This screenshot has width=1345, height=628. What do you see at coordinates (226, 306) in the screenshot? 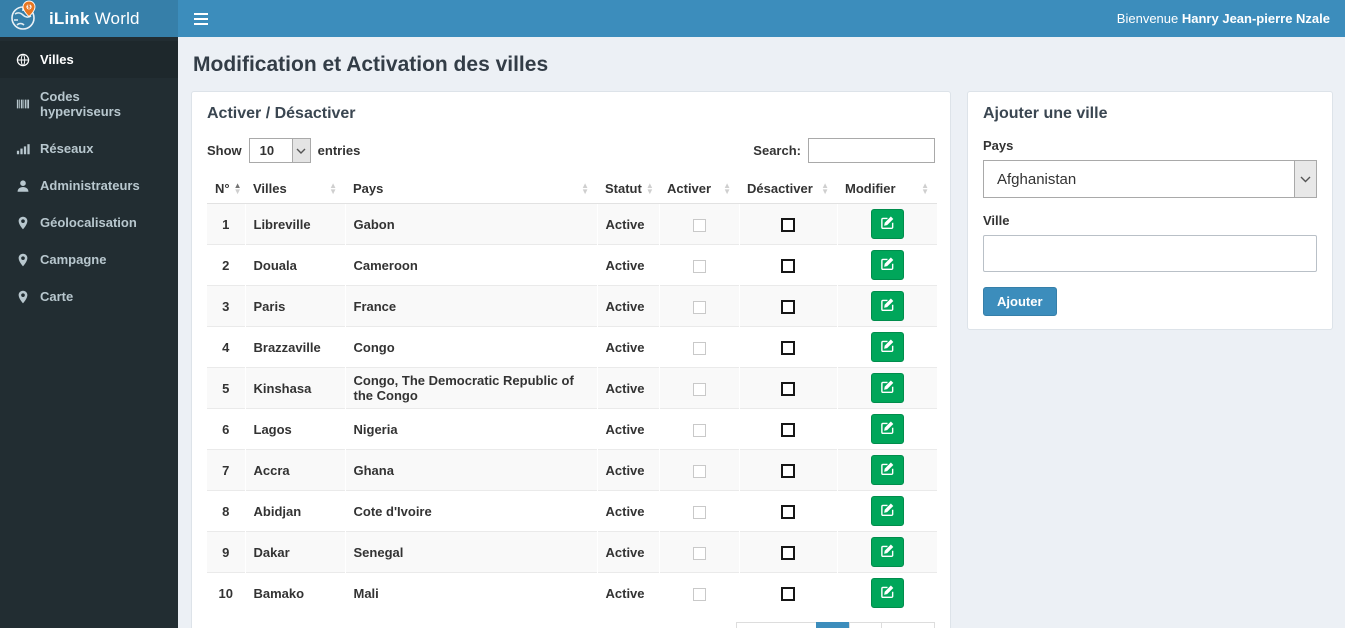
I see `cell-num: 3` at bounding box center [226, 306].